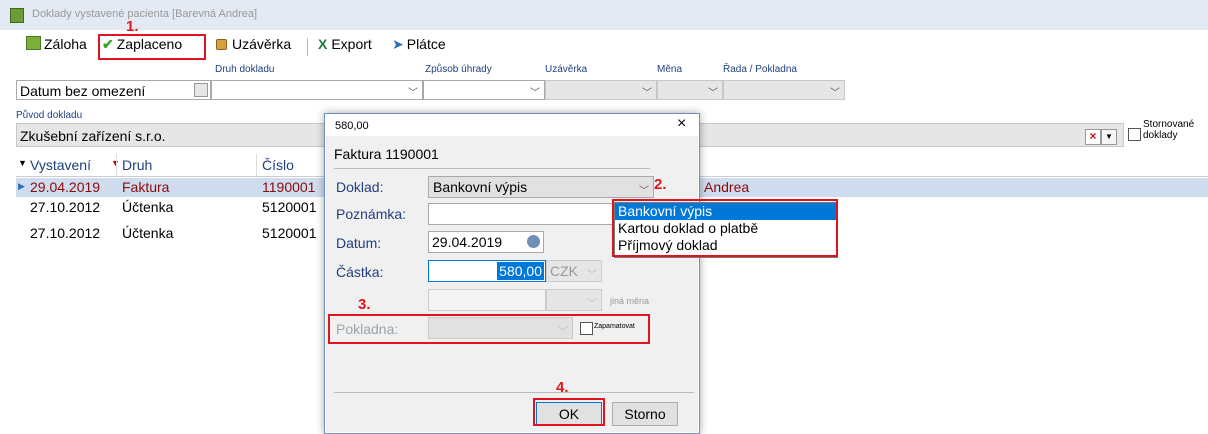 This screenshot has width=1208, height=434. What do you see at coordinates (146, 187) in the screenshot?
I see `row-type: Faktura` at bounding box center [146, 187].